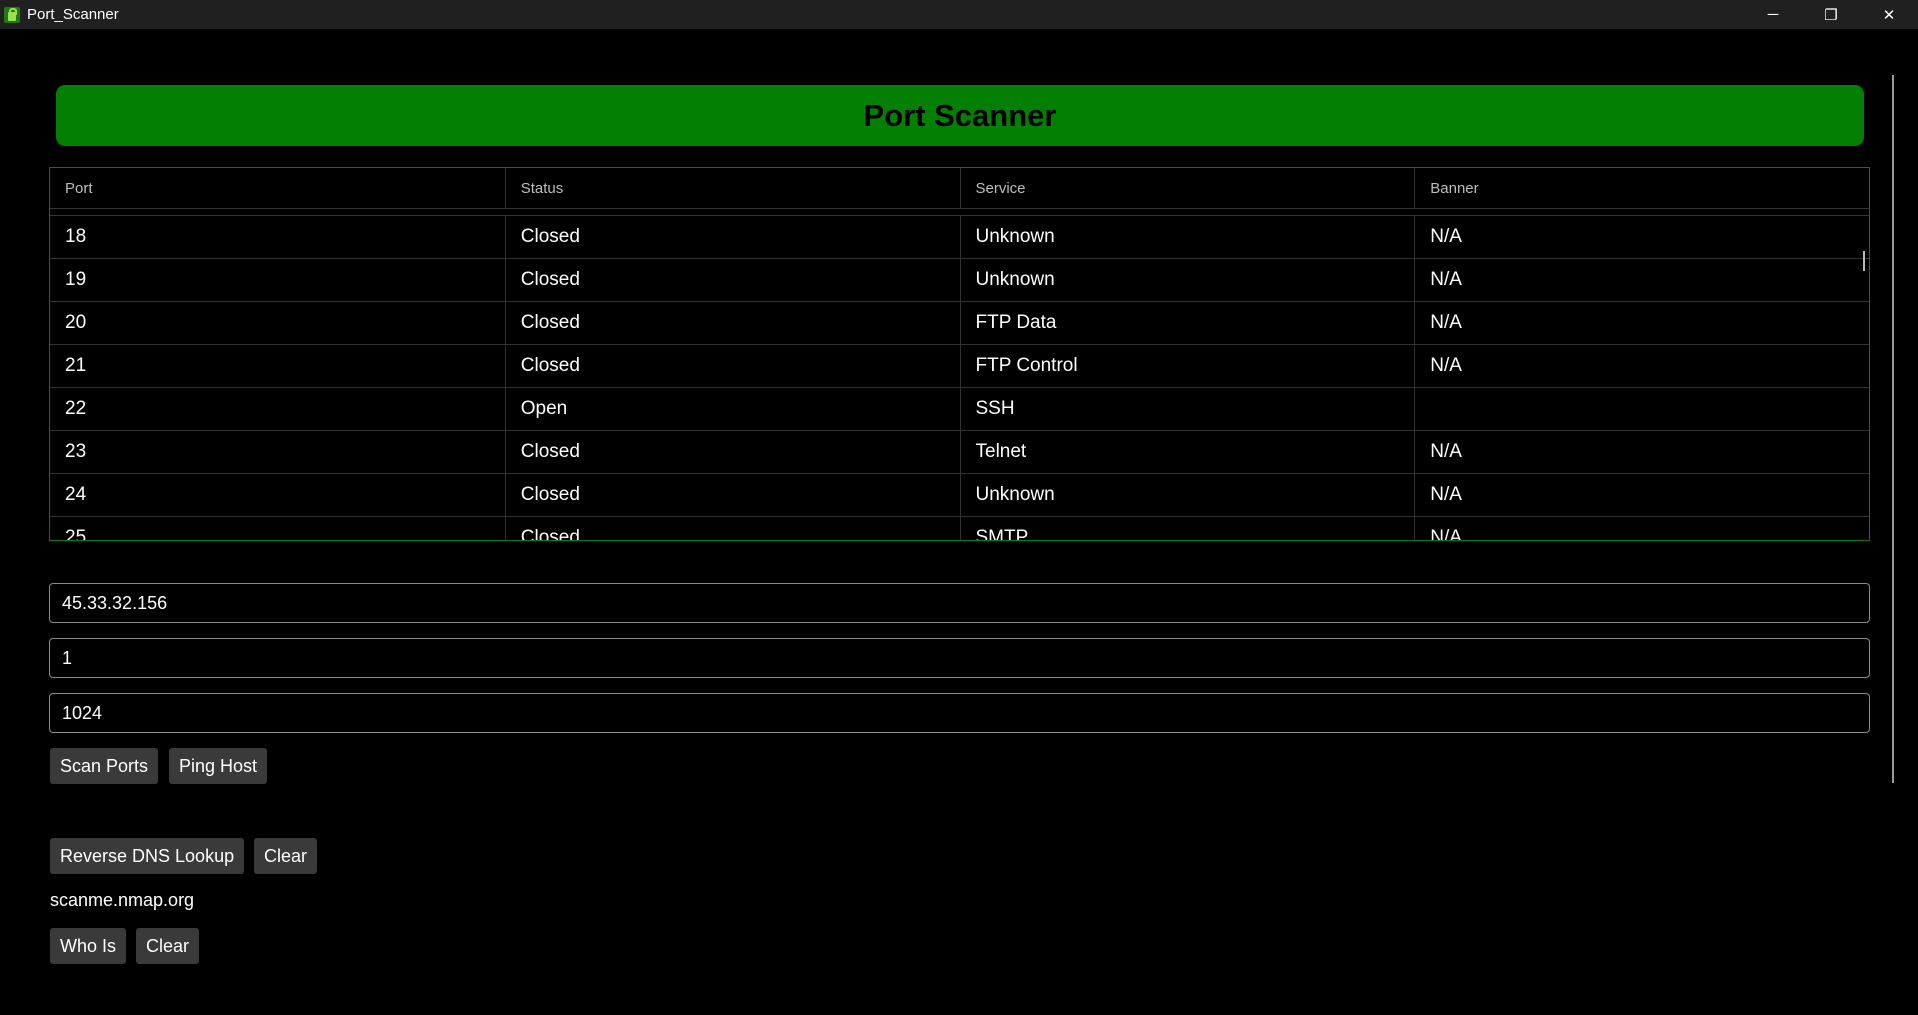 The width and height of the screenshot is (1918, 1015). I want to click on page-title: Port Scanner, so click(960, 115).